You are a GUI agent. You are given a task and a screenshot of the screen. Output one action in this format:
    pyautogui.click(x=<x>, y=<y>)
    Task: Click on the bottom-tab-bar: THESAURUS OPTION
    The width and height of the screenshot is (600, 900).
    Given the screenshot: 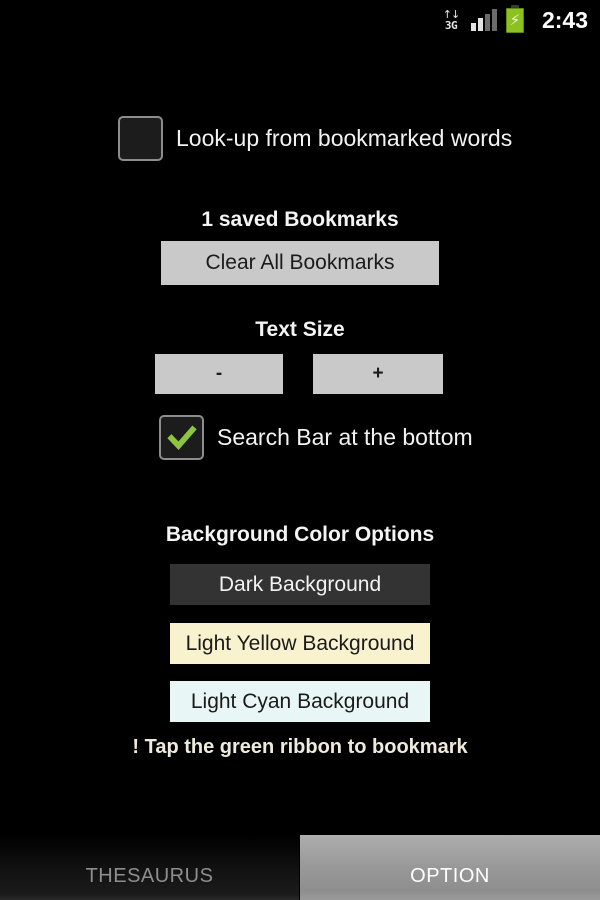 What is the action you would take?
    pyautogui.click(x=300, y=867)
    